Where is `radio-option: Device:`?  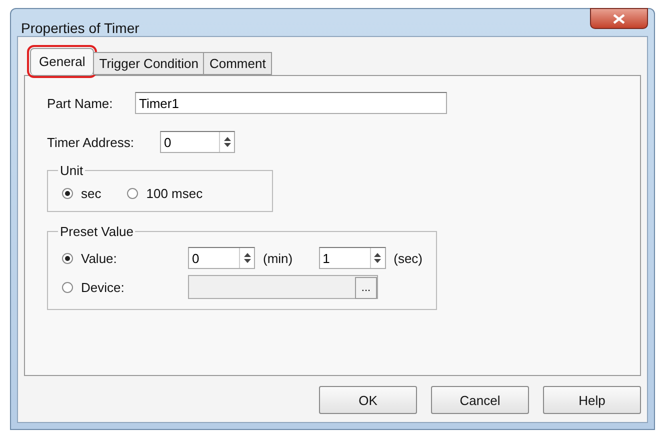
radio-option: Device: is located at coordinates (121, 287).